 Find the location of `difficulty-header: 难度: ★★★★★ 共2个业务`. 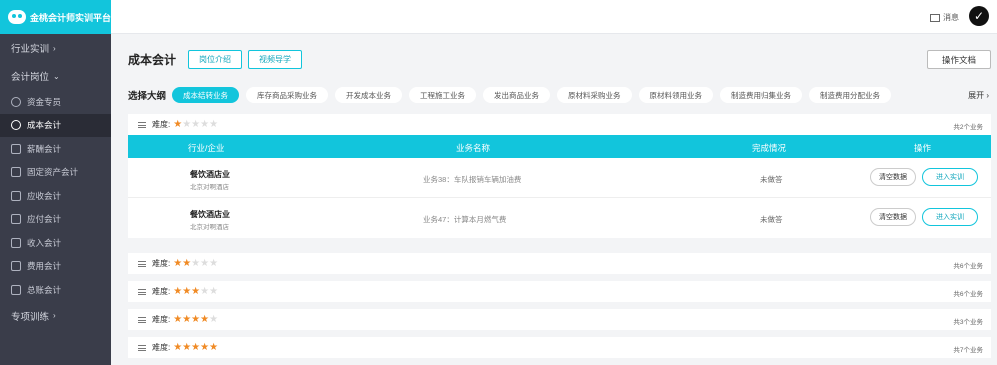

difficulty-header: 难度: ★★★★★ 共2个业务 is located at coordinates (559, 124).